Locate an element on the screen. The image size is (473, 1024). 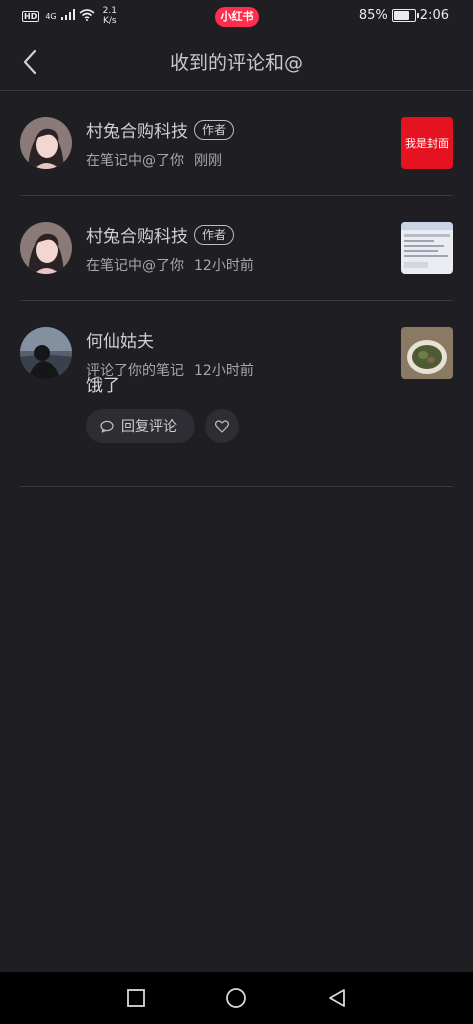
like-button is located at coordinates (222, 426).